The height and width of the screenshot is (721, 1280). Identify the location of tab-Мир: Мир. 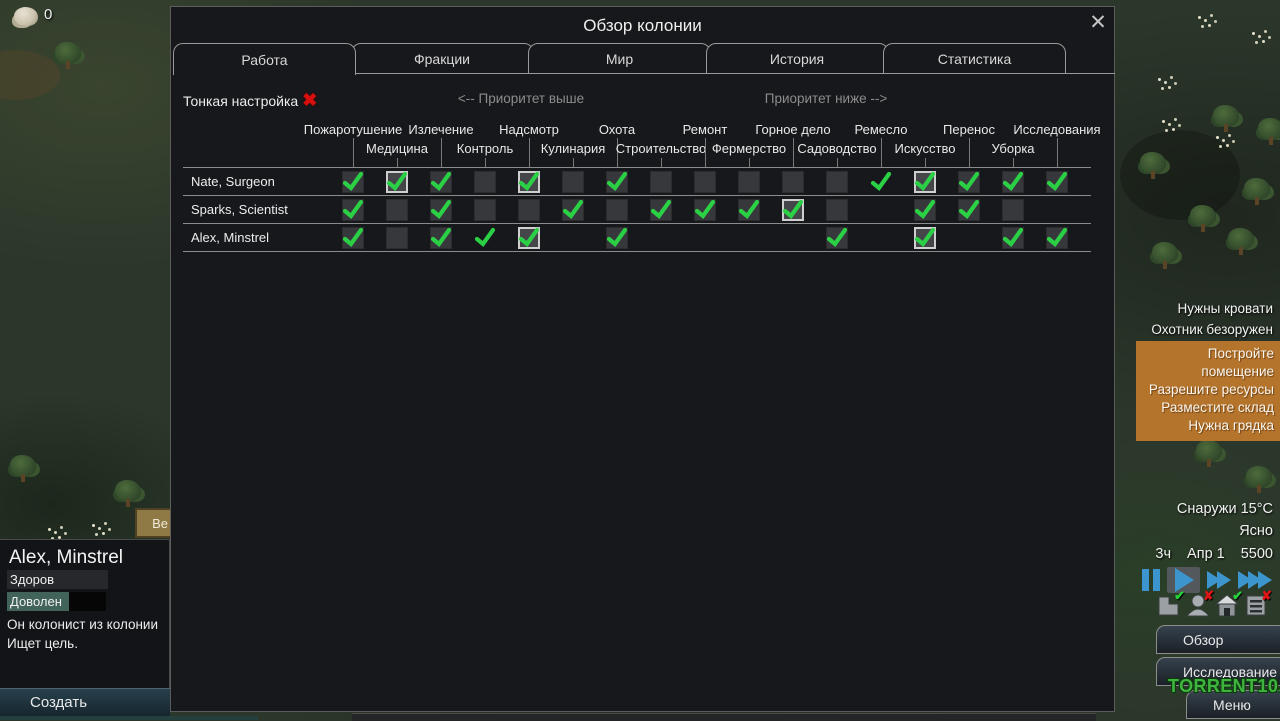
(619, 58).